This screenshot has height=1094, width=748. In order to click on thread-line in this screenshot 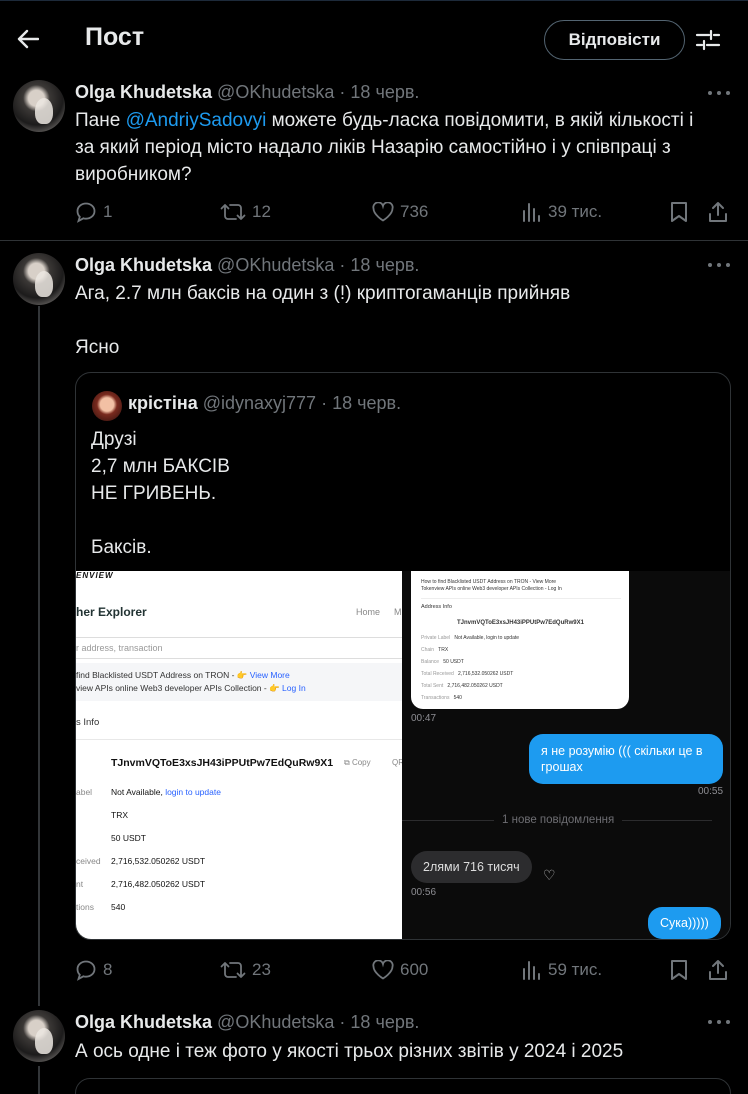, I will do `click(39, 1080)`.